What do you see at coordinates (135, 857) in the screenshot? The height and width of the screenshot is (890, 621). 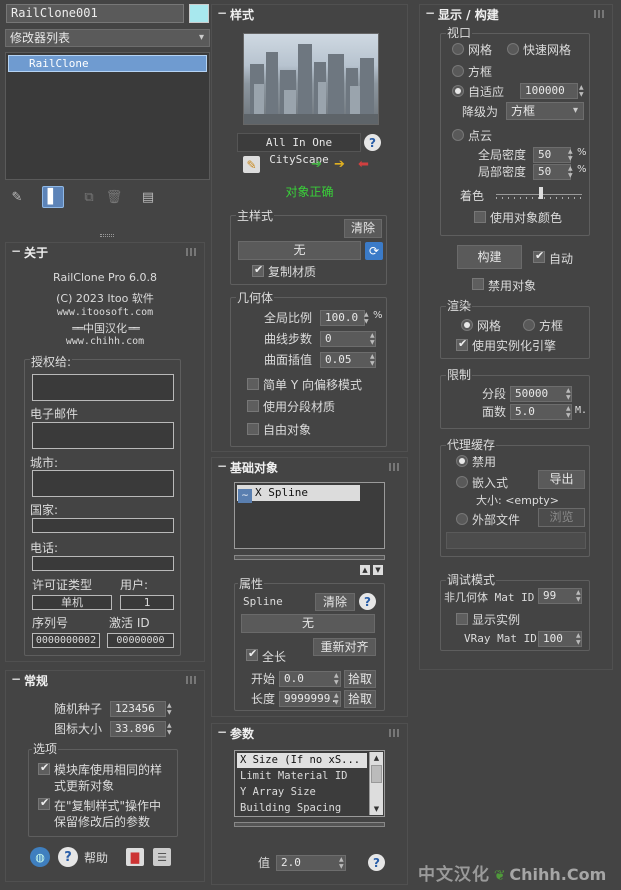 I see `chart-icon: ▇` at bounding box center [135, 857].